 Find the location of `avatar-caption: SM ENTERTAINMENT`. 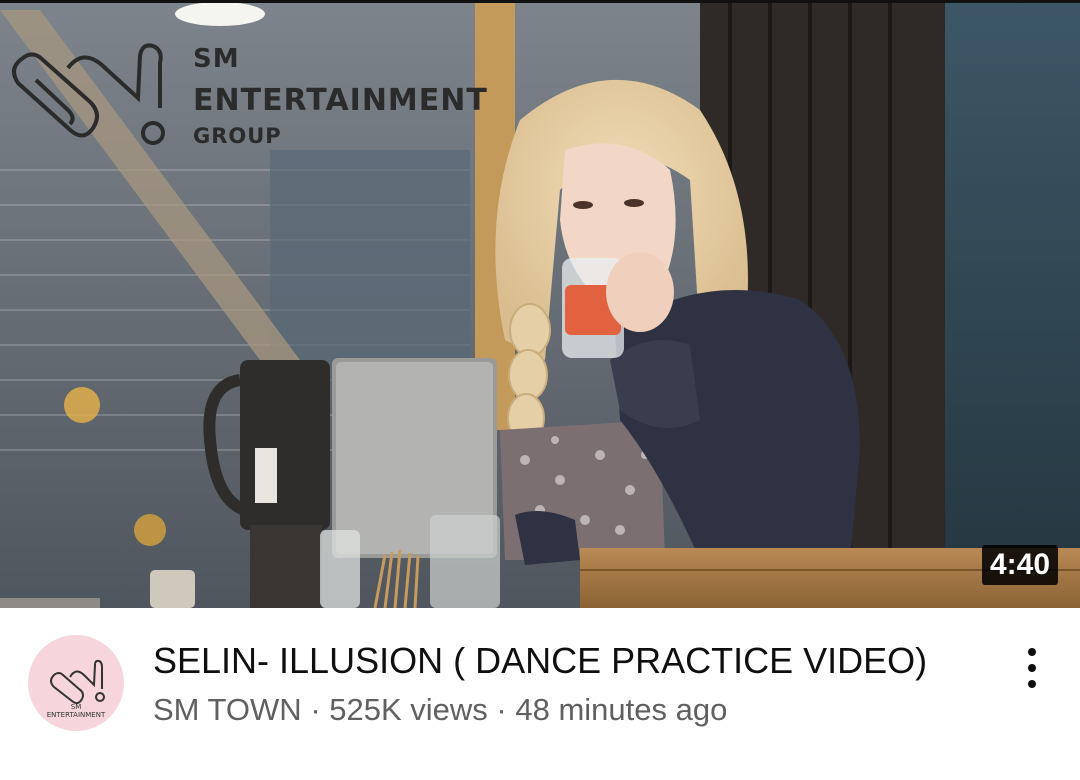

avatar-caption: SM ENTERTAINMENT is located at coordinates (76, 711).